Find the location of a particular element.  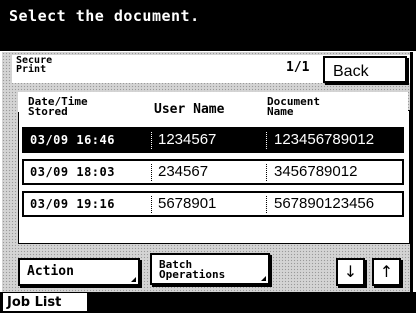

column-user-name: User Name is located at coordinates (189, 109).